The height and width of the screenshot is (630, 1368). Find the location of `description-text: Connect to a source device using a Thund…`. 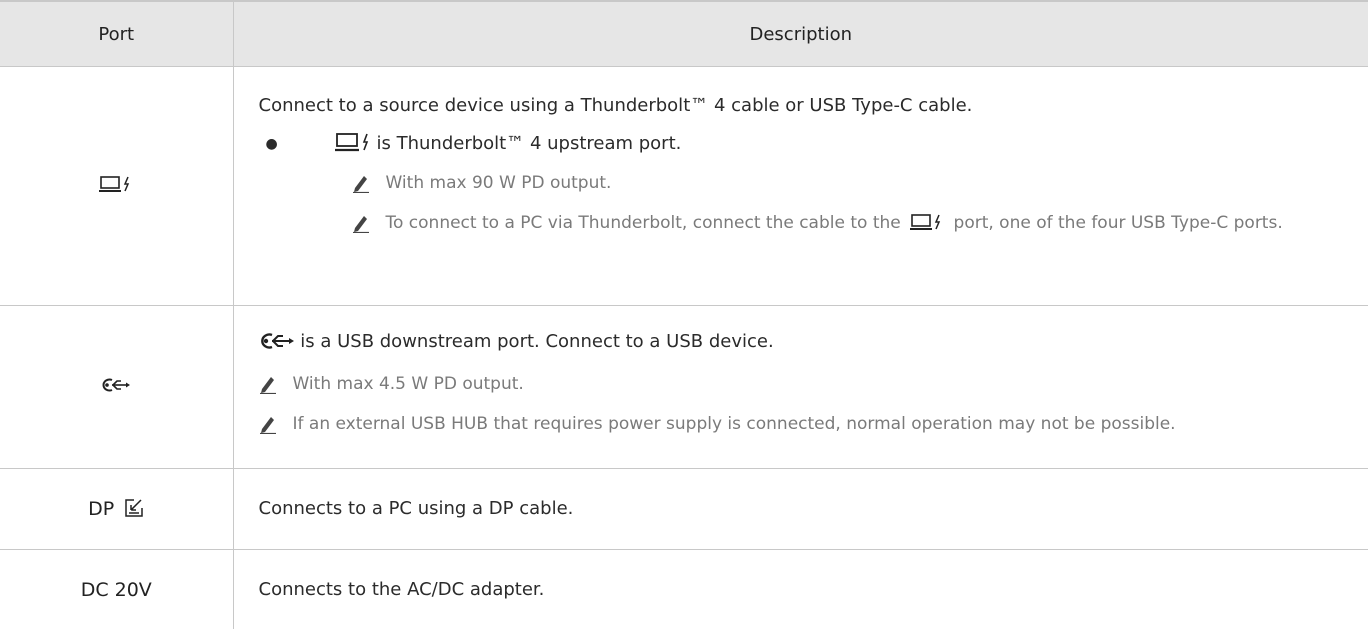

description-text: Connect to a source device using a Thund… is located at coordinates (615, 105).